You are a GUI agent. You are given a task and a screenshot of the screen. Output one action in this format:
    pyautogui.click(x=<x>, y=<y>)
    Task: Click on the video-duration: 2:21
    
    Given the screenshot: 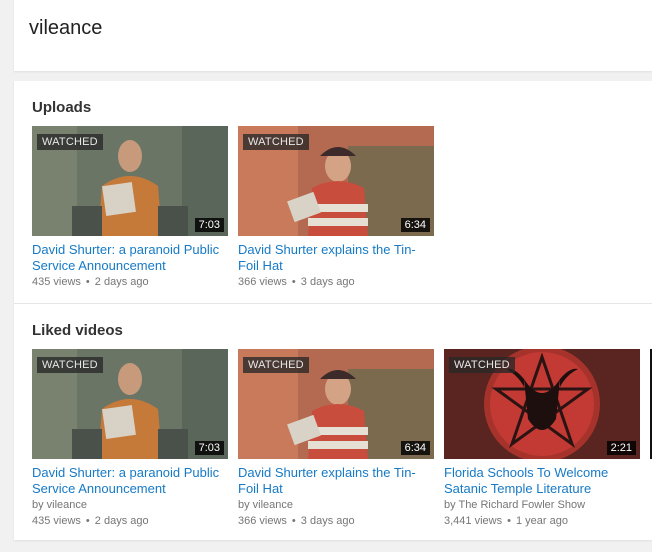 What is the action you would take?
    pyautogui.click(x=621, y=448)
    